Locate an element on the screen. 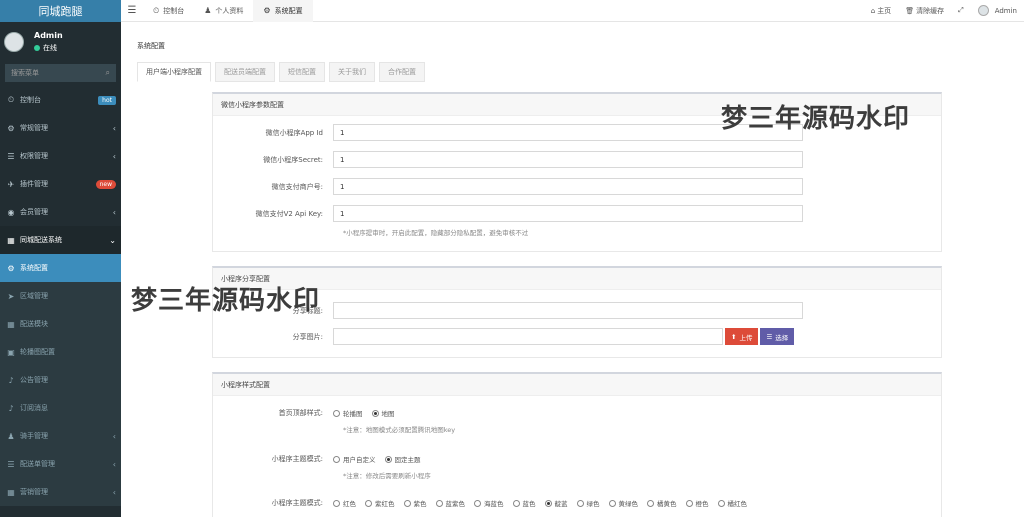 The image size is (1024, 517). share-config-panel: 小程序分享配置 分享标题: 分享图片: ⬆ 上传 ☰ 选择 is located at coordinates (577, 312).